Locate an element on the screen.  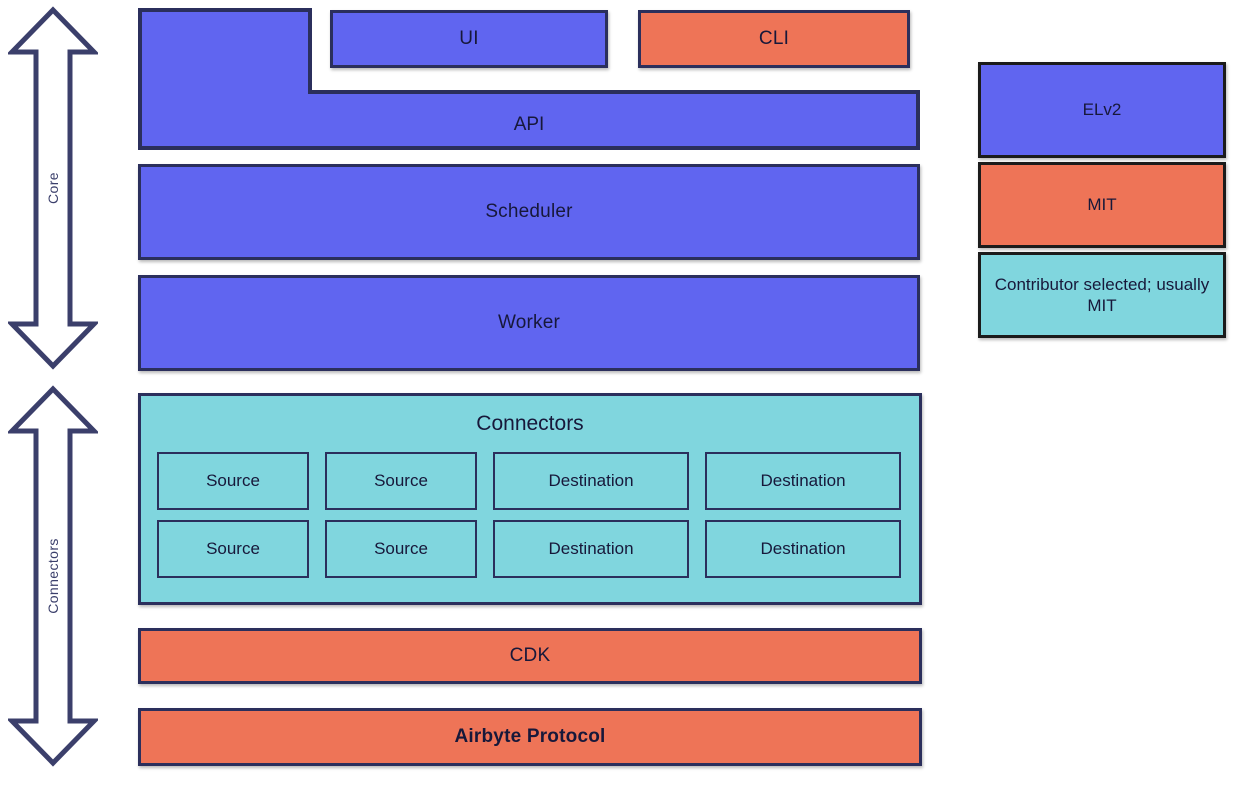
cli-block-label: CLI is located at coordinates (774, 38).